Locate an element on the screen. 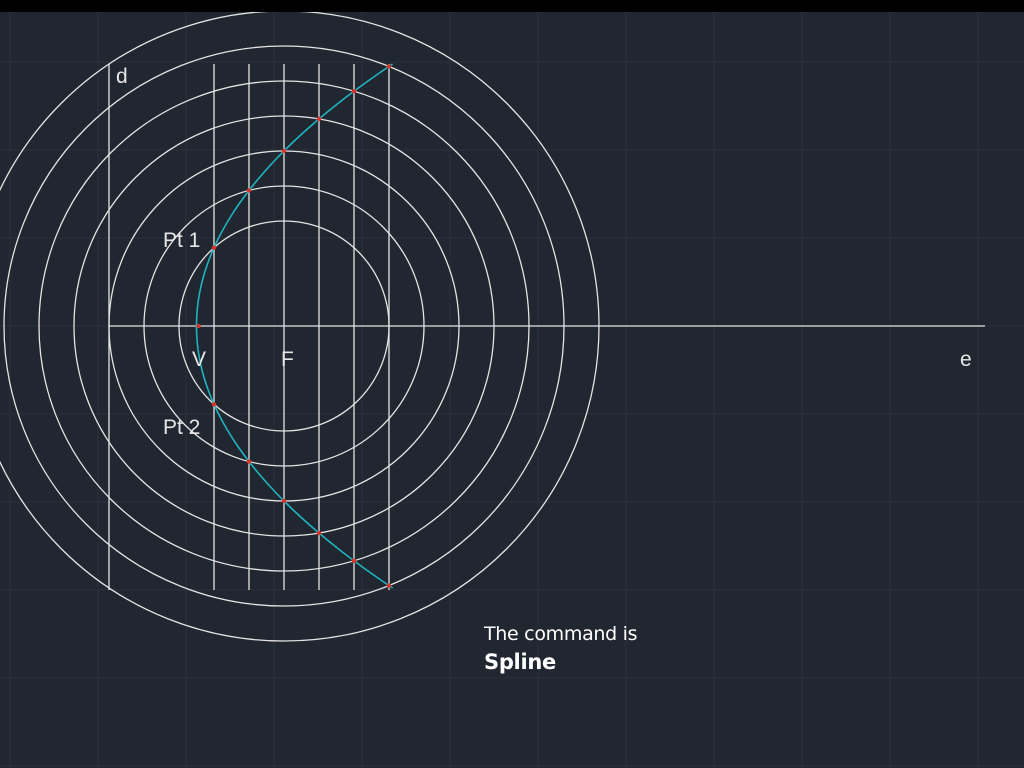 The height and width of the screenshot is (768, 1024). caption-line-1: The command is is located at coordinates (561, 634).